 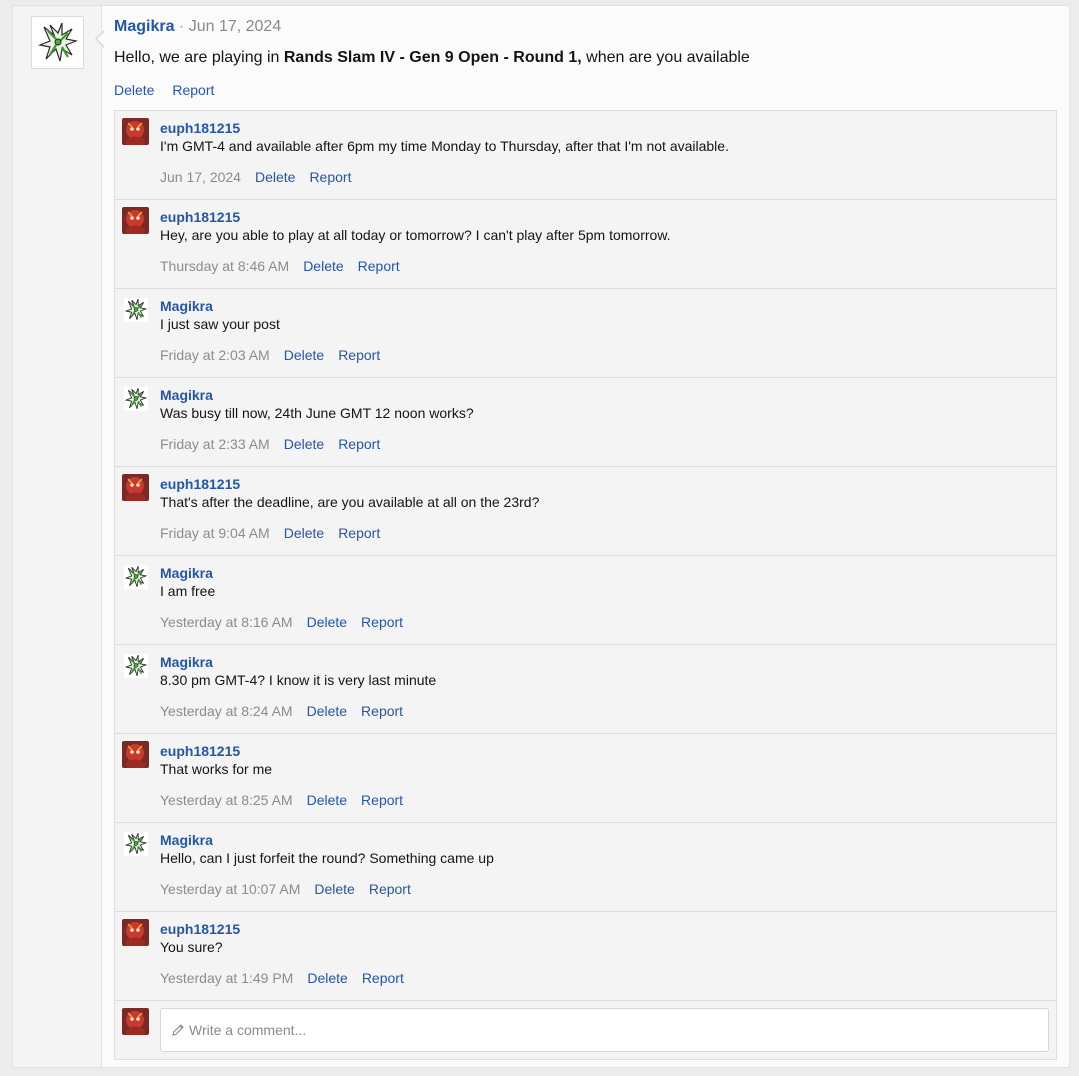 What do you see at coordinates (200, 177) in the screenshot?
I see `comment-timestamp: Jun 17, 2024` at bounding box center [200, 177].